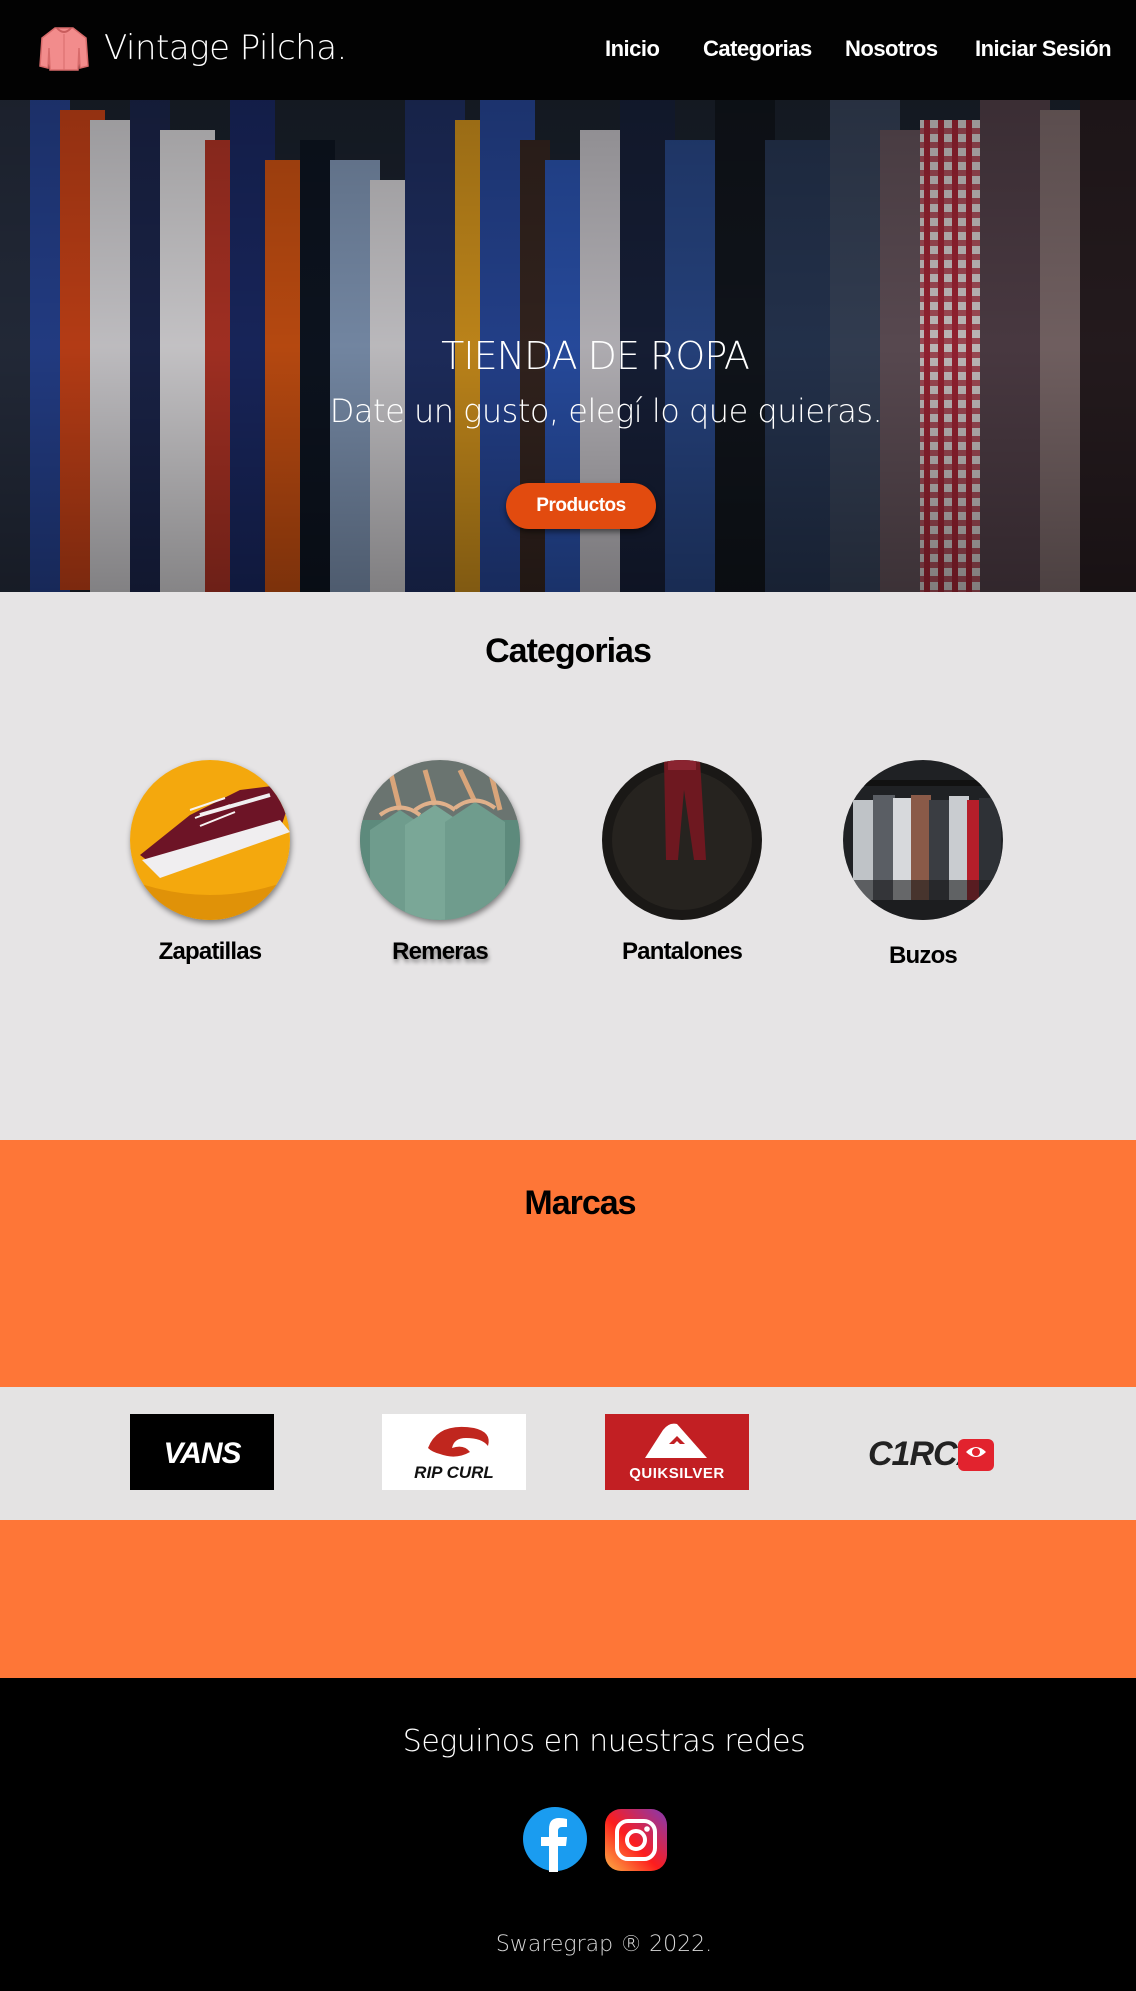 The width and height of the screenshot is (1136, 1991). What do you see at coordinates (454, 1452) in the screenshot?
I see `ripcurl-logo: RIP CURL` at bounding box center [454, 1452].